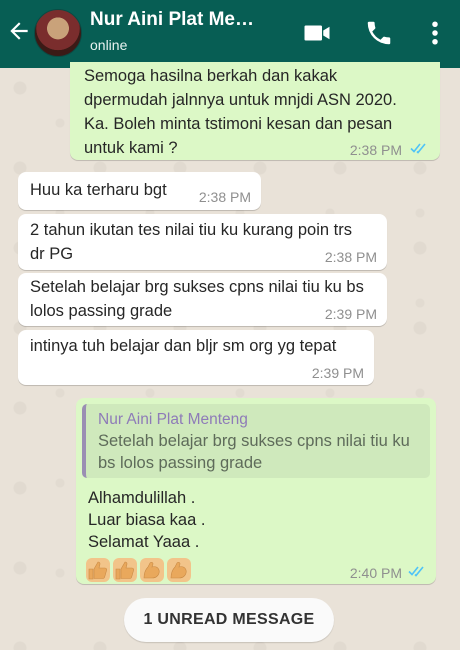 The image size is (460, 650). I want to click on message-line: Semoga hasilna berkah dan kakak, so click(211, 76).